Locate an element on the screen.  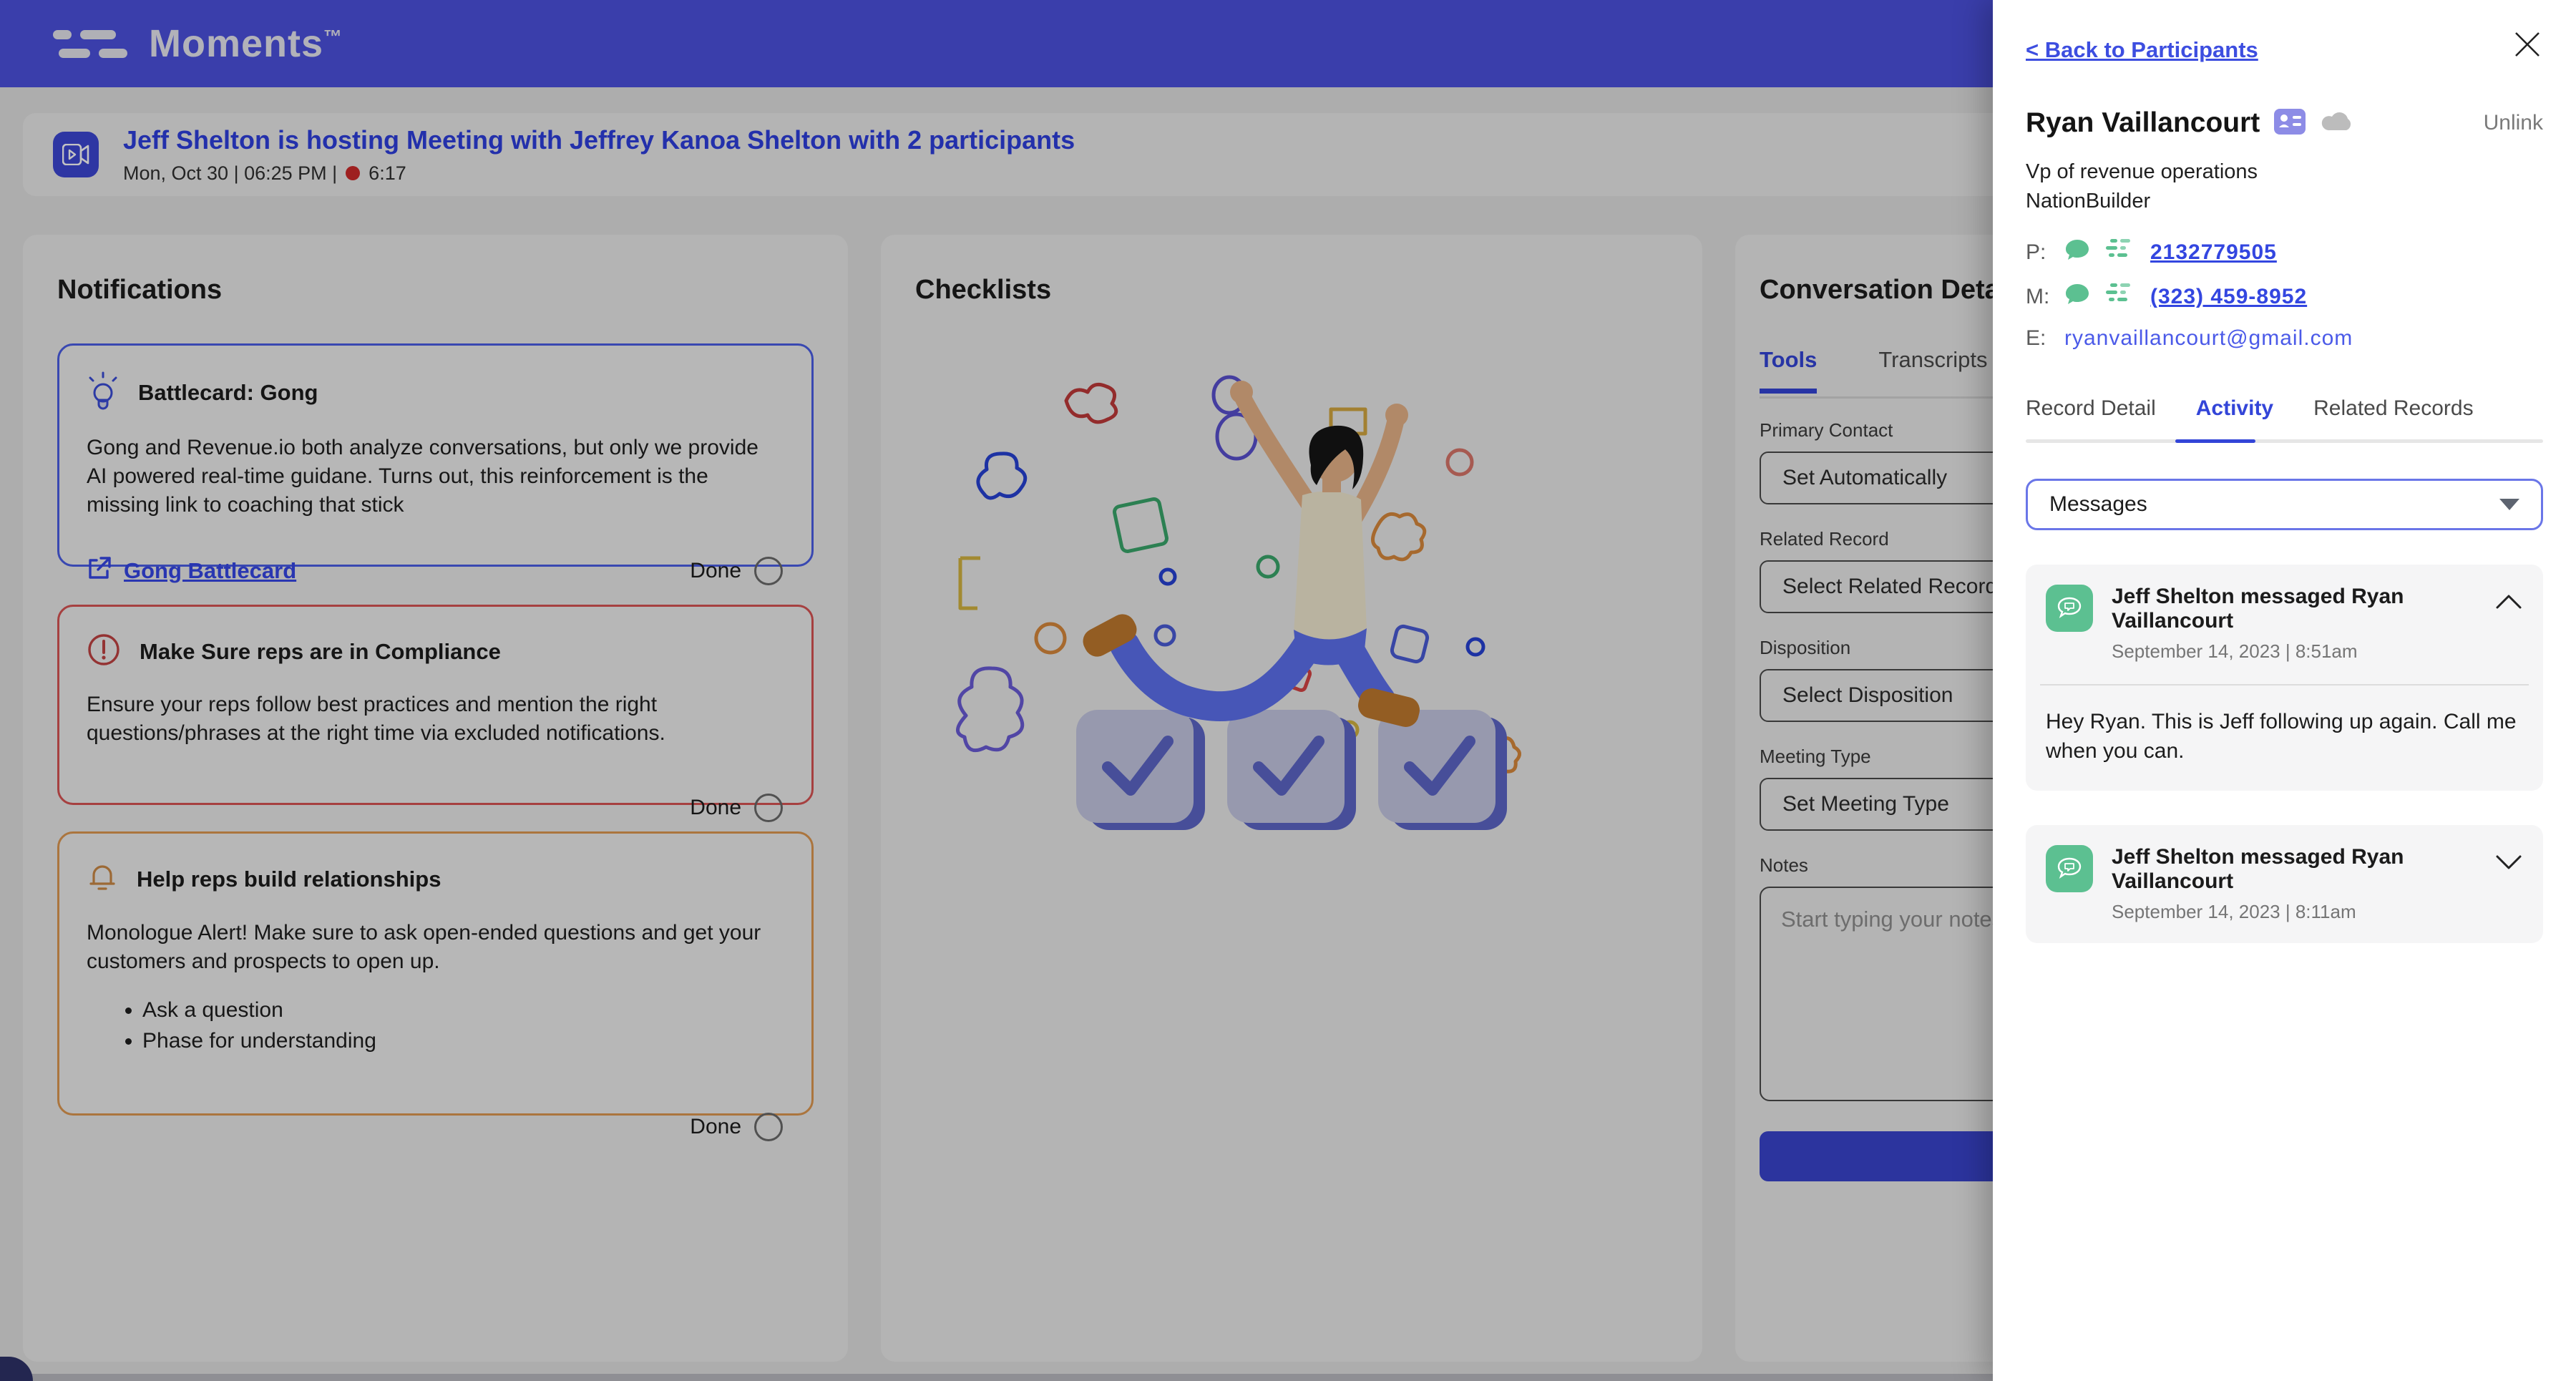
participant-company: NationBuilder is located at coordinates (2088, 201).